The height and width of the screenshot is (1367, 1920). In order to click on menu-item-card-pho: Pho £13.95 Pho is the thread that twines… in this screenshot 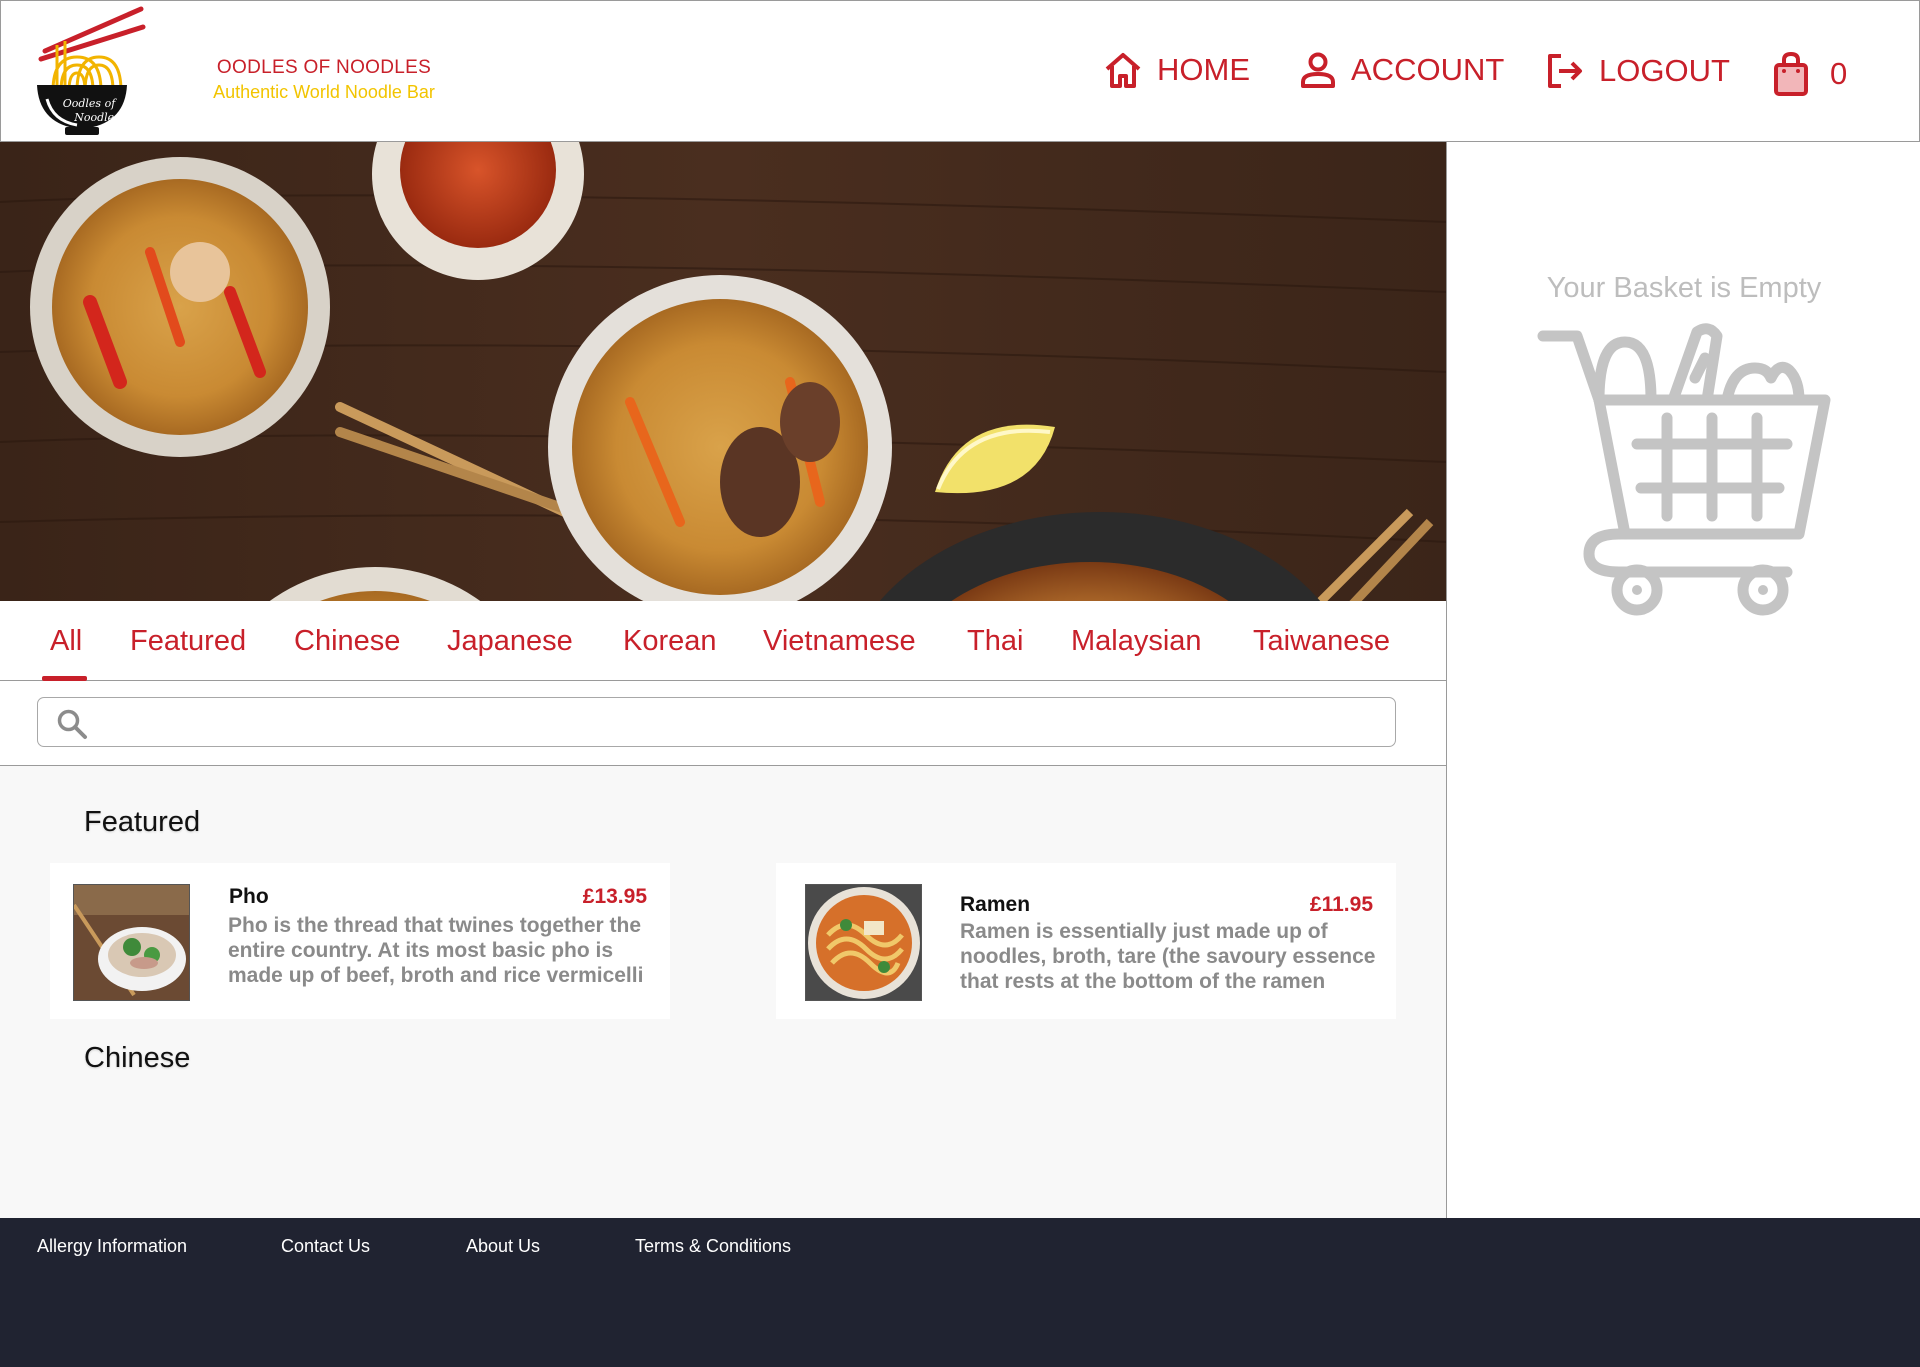, I will do `click(360, 941)`.